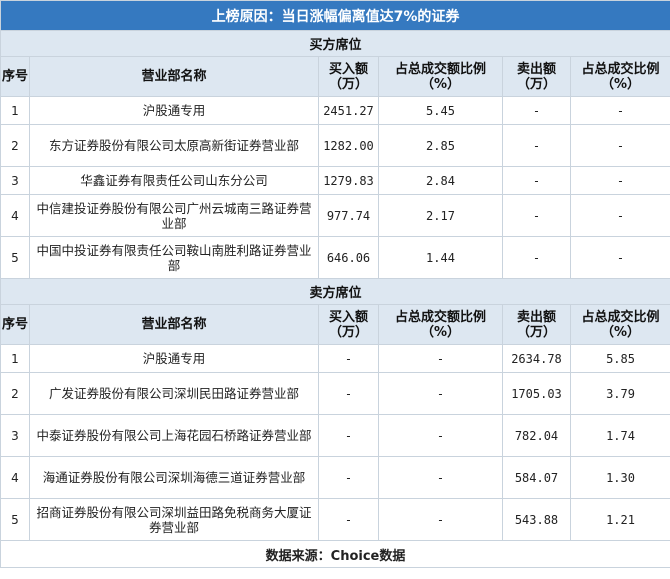 This screenshot has height=579, width=670. Describe the element at coordinates (619, 477) in the screenshot. I see `sell-pct: 1.30` at that location.